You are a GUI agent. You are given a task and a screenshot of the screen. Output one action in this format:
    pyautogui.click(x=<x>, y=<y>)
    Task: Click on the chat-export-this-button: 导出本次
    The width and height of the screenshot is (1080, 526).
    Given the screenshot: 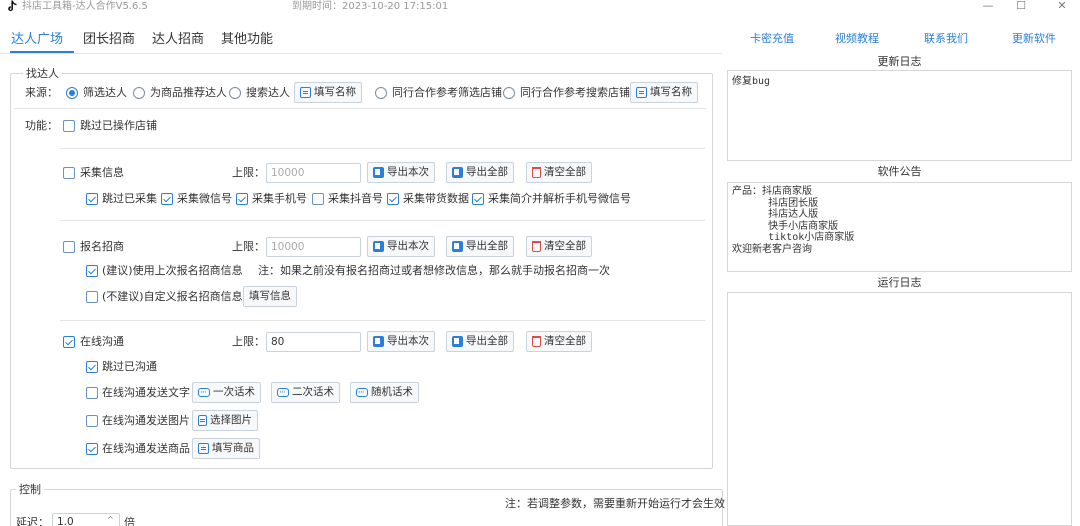 What is the action you would take?
    pyautogui.click(x=401, y=341)
    